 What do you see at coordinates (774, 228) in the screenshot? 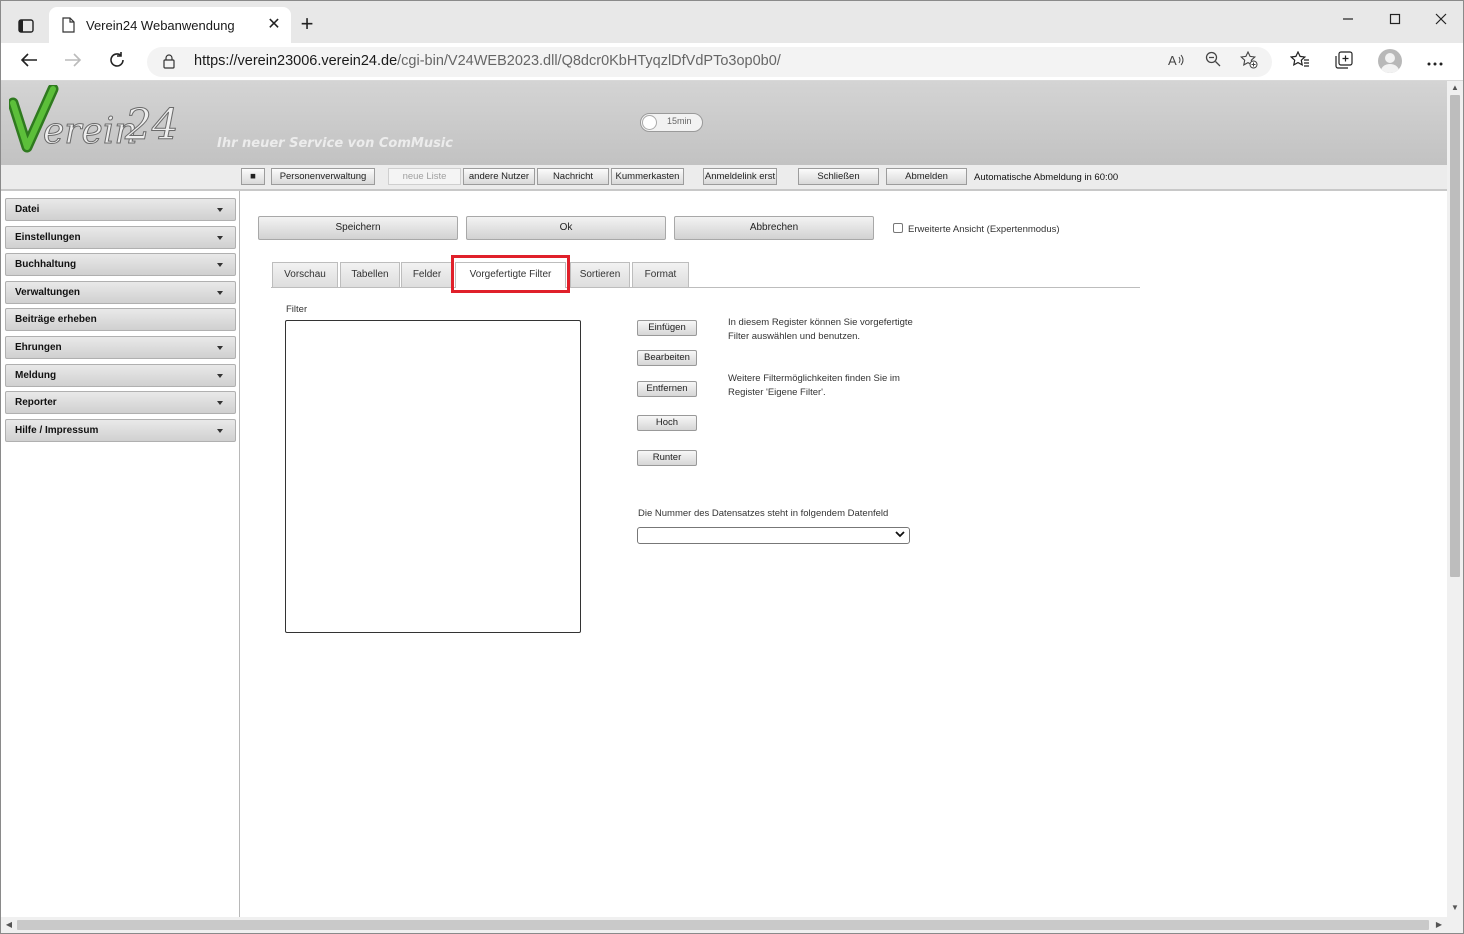
I see `cancel-button: Abbrechen` at bounding box center [774, 228].